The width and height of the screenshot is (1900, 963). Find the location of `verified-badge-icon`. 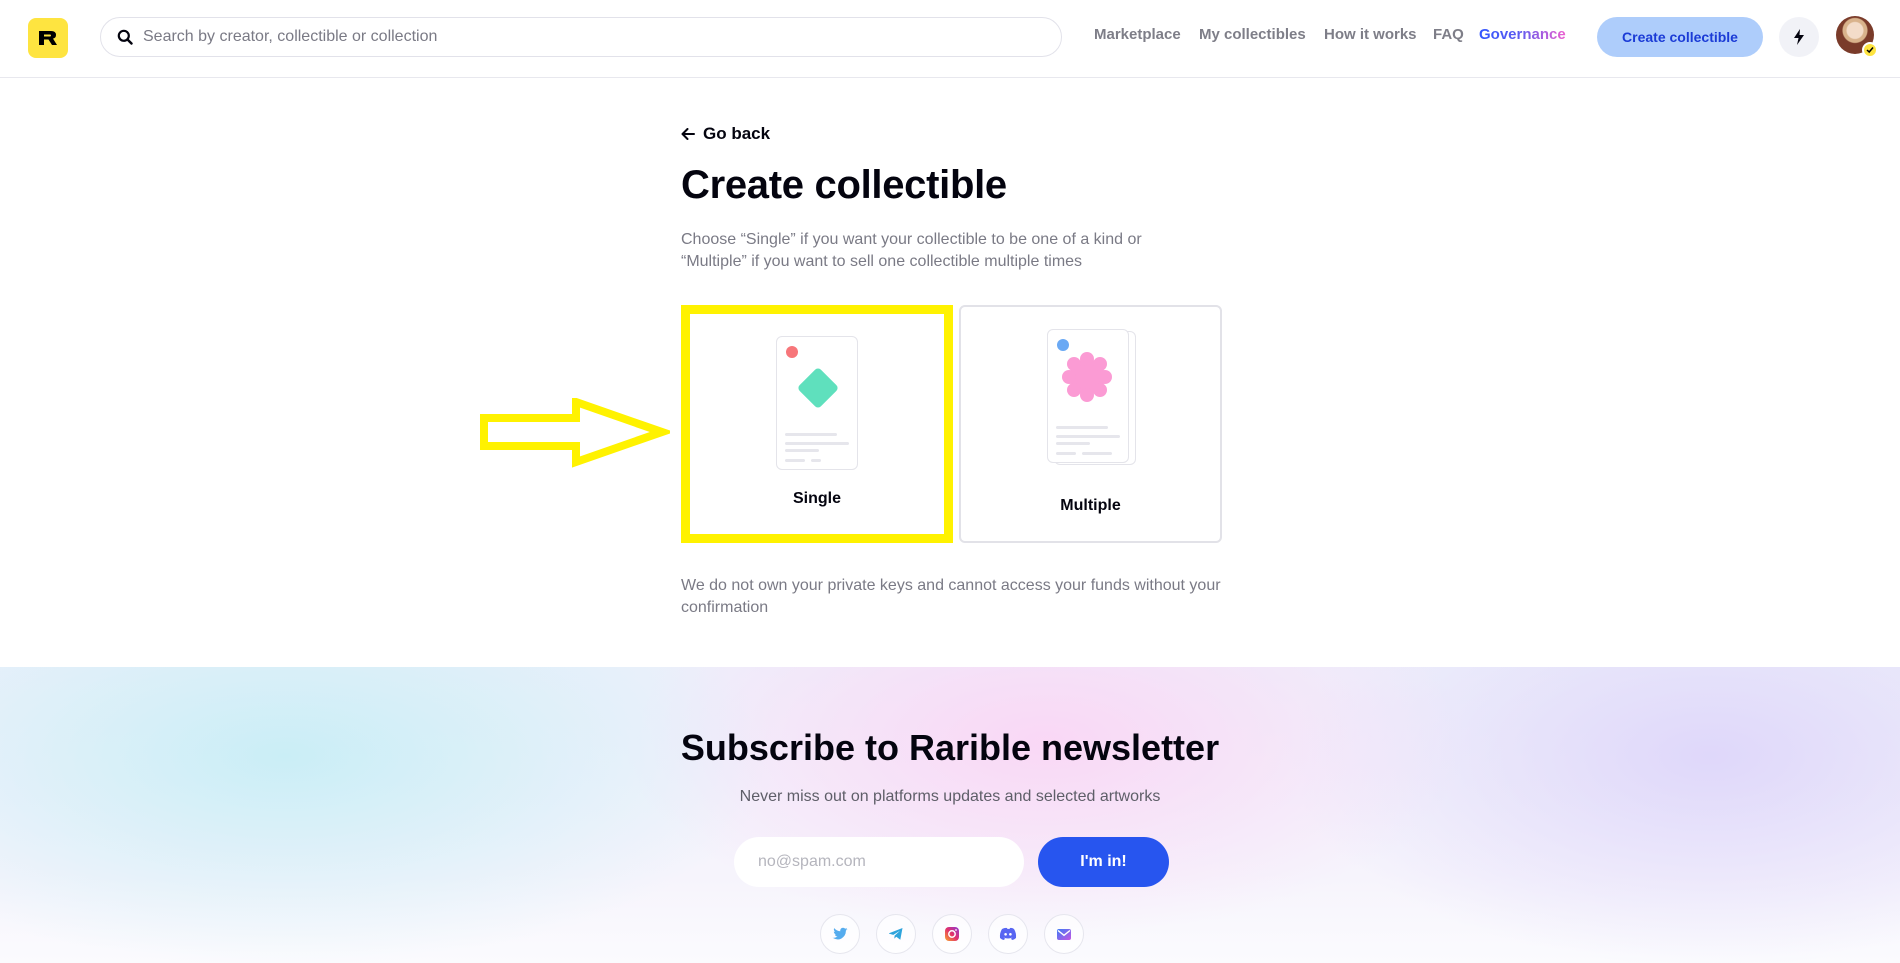

verified-badge-icon is located at coordinates (1870, 50).